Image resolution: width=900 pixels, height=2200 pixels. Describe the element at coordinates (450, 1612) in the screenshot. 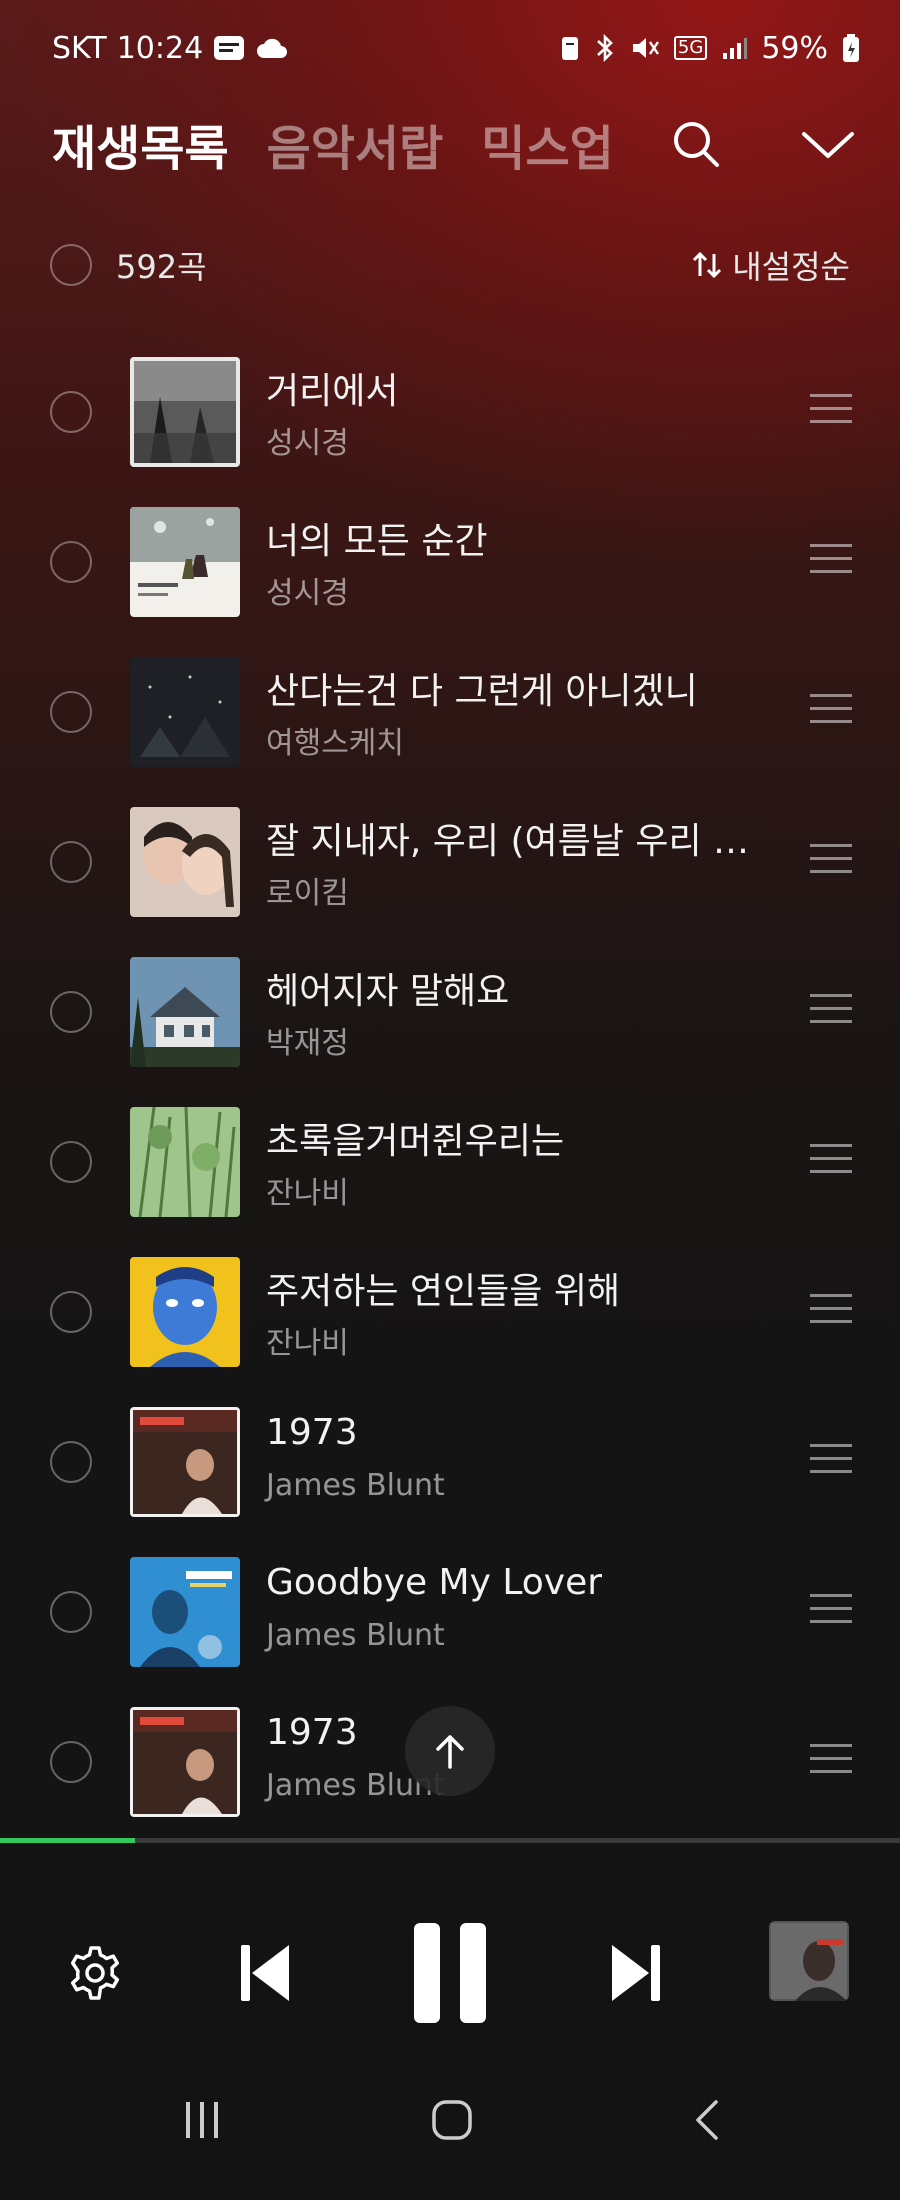

I see `song-row: Goodbye My Lover James Blunt` at that location.